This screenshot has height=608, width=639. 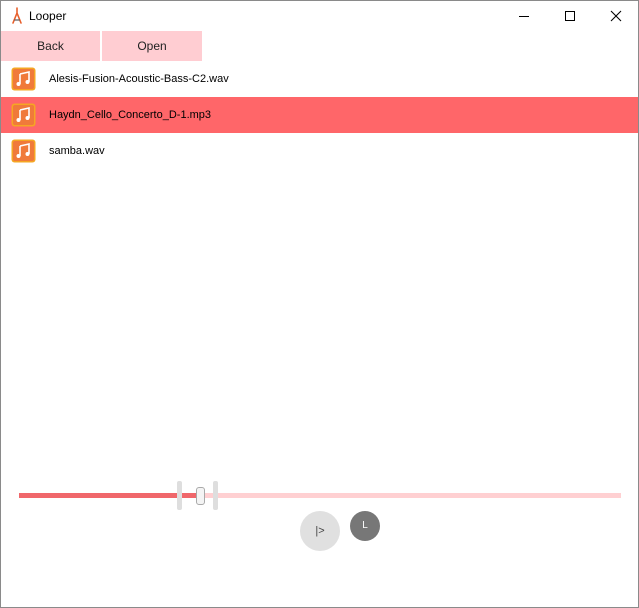 What do you see at coordinates (130, 115) in the screenshot?
I see `file-name: Haydn_Cello_Concerto_D-1.mp3` at bounding box center [130, 115].